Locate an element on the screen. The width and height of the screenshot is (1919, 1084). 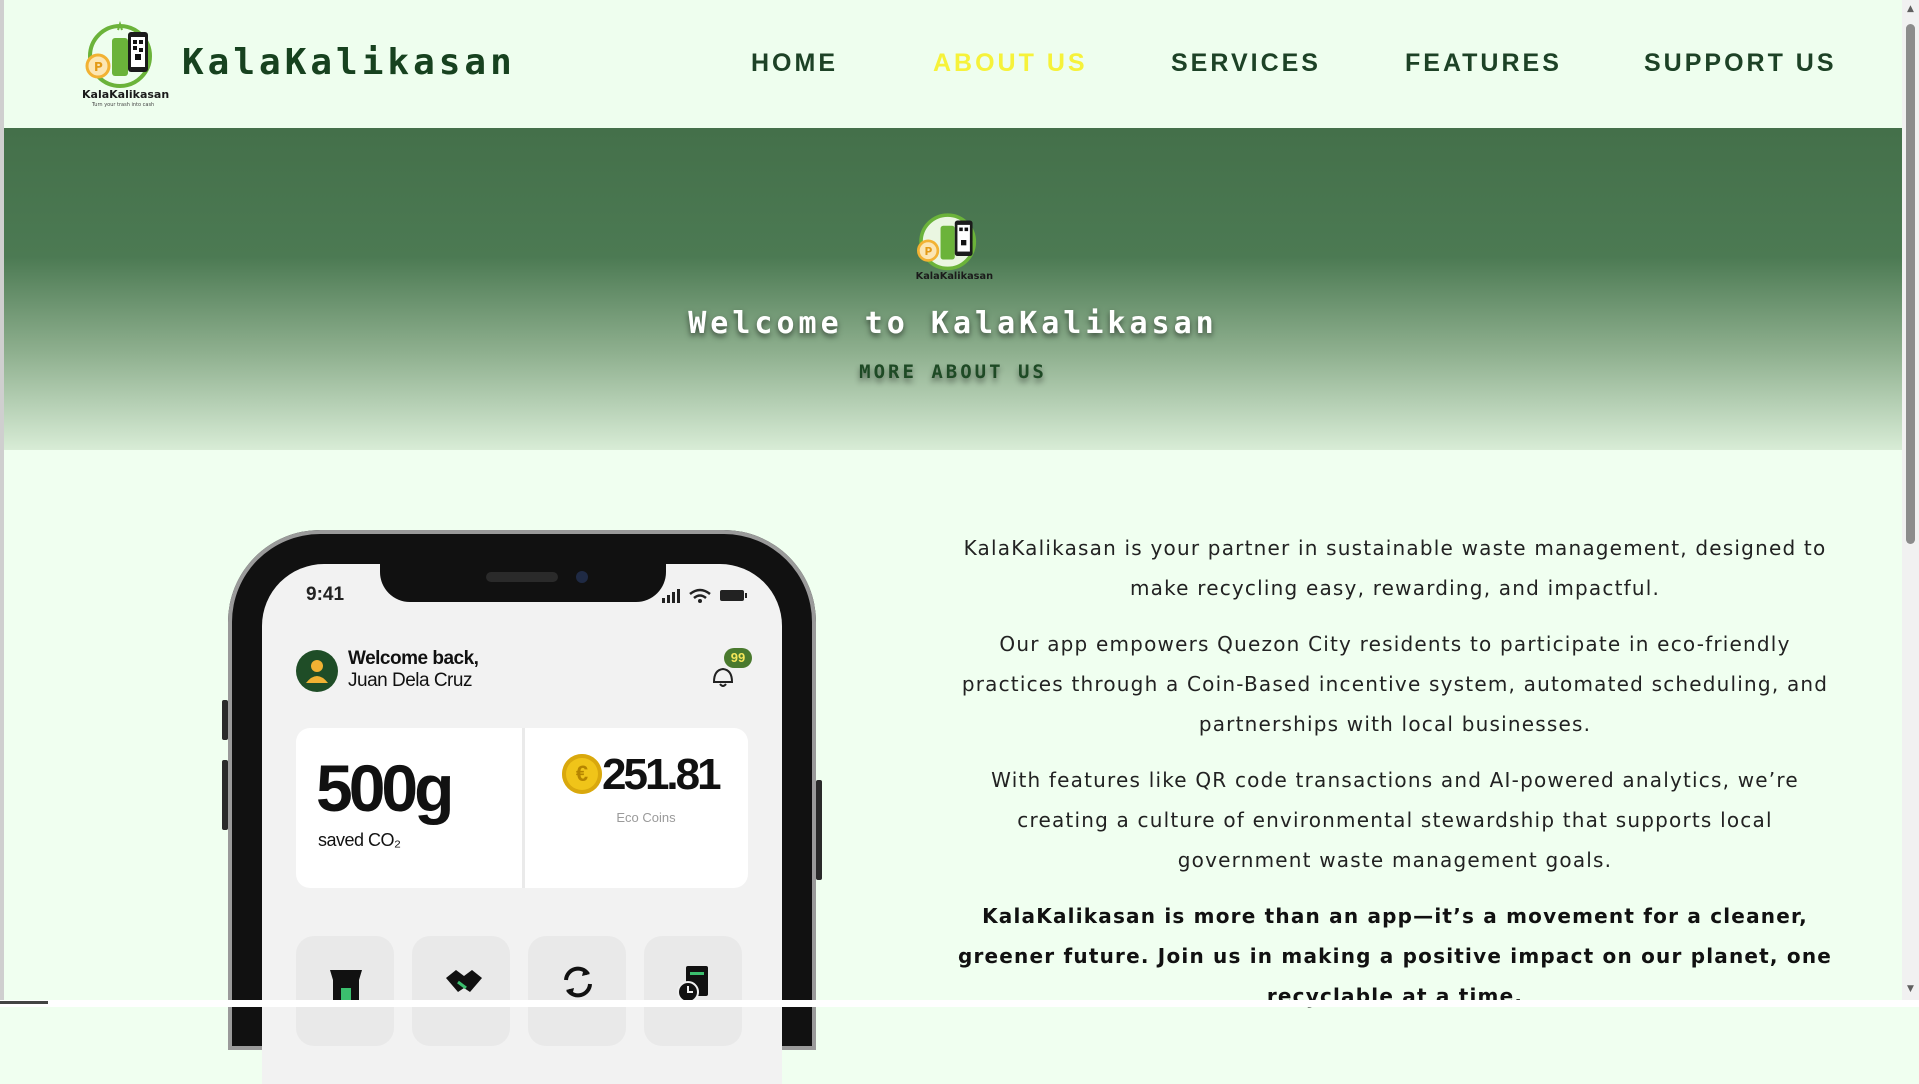
hero-logo-graphic: P KalaKalikasan is located at coordinates (954, 247).